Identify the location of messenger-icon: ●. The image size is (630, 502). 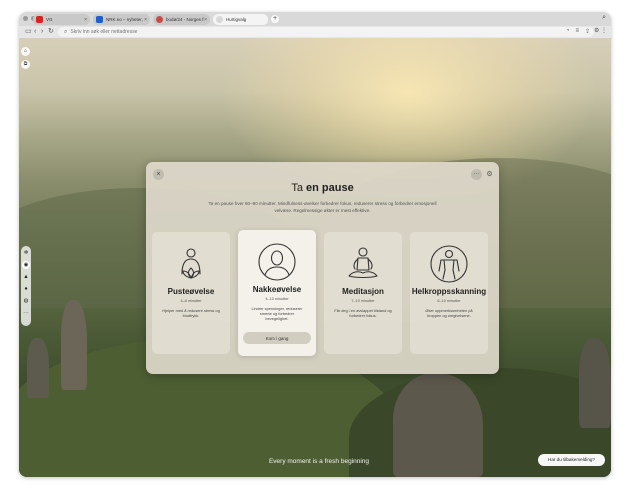
(26, 289).